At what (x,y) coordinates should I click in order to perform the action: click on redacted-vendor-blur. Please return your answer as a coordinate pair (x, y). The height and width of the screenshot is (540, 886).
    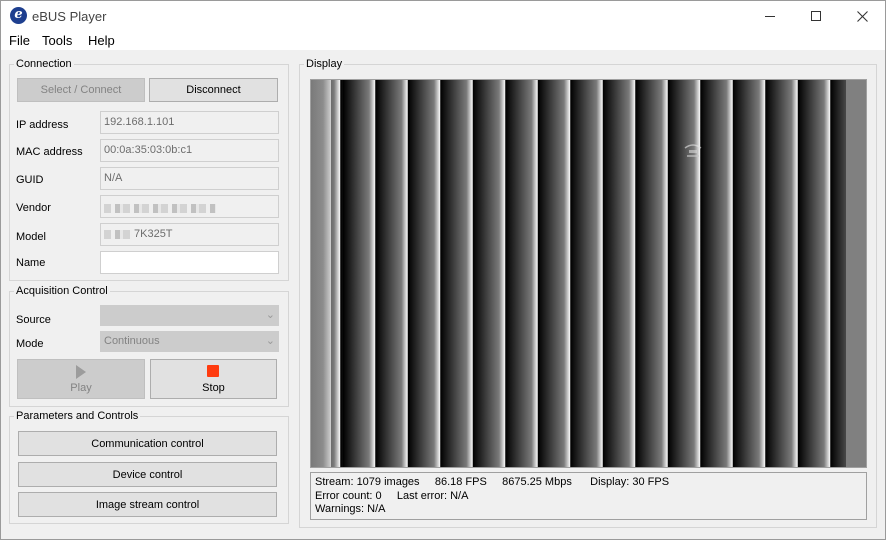
    Looking at the image, I should click on (160, 208).